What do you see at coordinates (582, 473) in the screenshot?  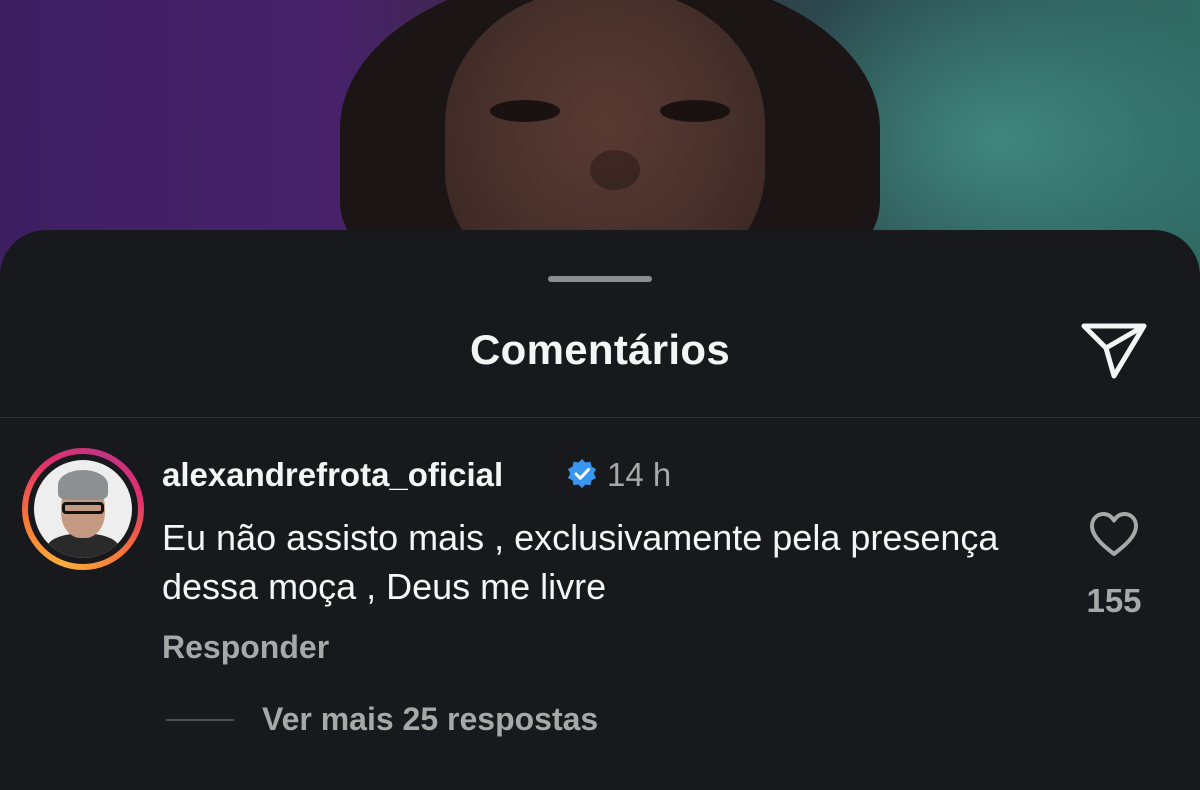 I see `verified-badge-icon` at bounding box center [582, 473].